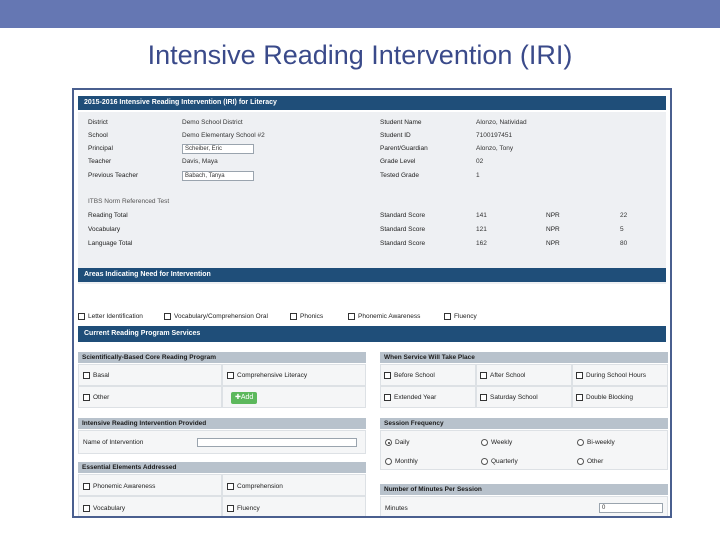 Image resolution: width=720 pixels, height=540 pixels. I want to click on parent-value: Alonzo, Tony, so click(495, 148).